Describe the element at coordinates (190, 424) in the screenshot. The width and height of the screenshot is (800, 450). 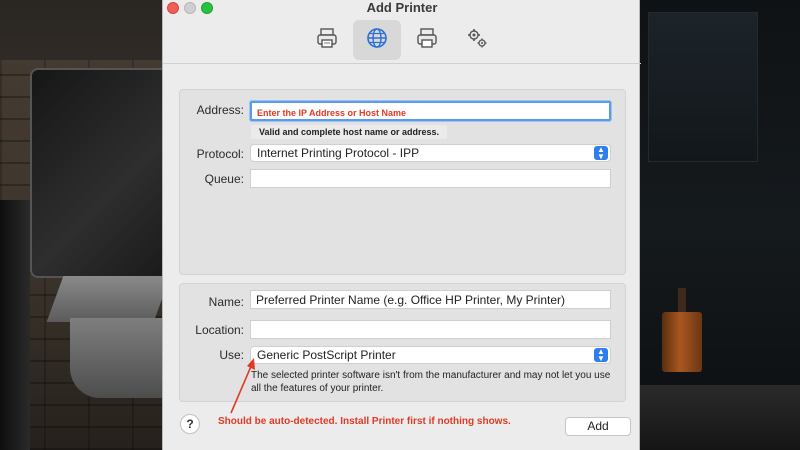
I see `help-button: ?` at that location.